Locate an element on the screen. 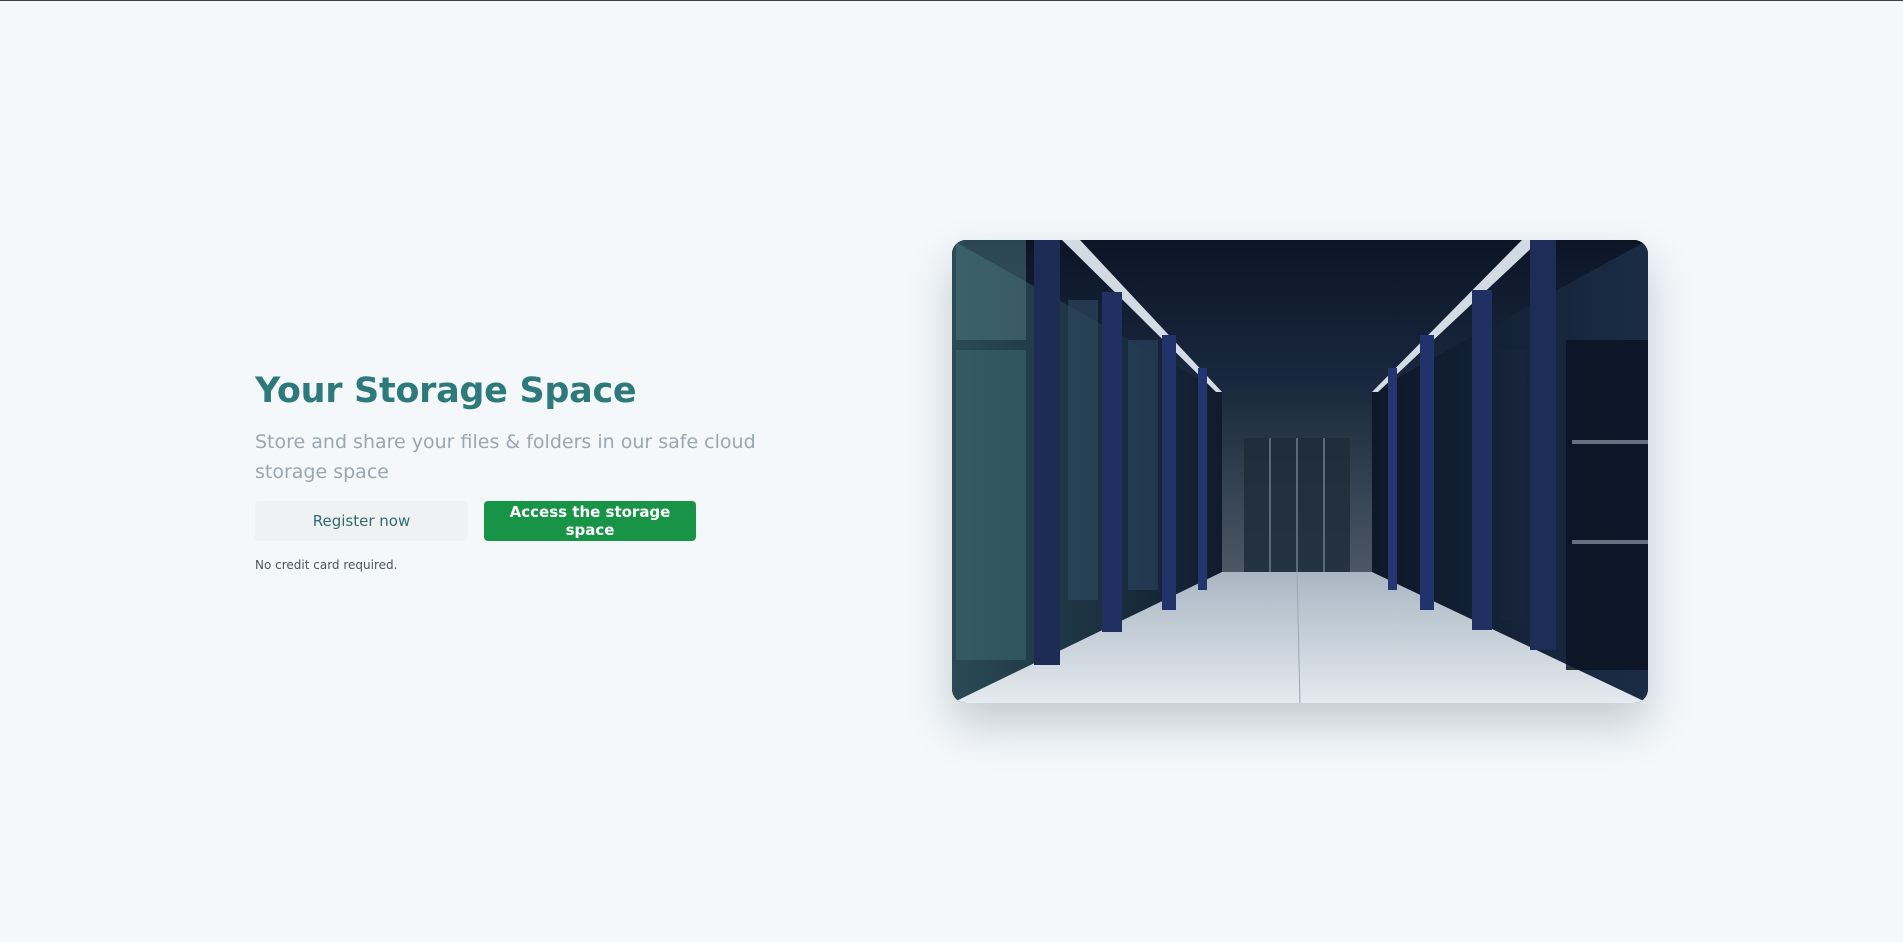  no-credit-card-note: No credit card required. is located at coordinates (326, 565).